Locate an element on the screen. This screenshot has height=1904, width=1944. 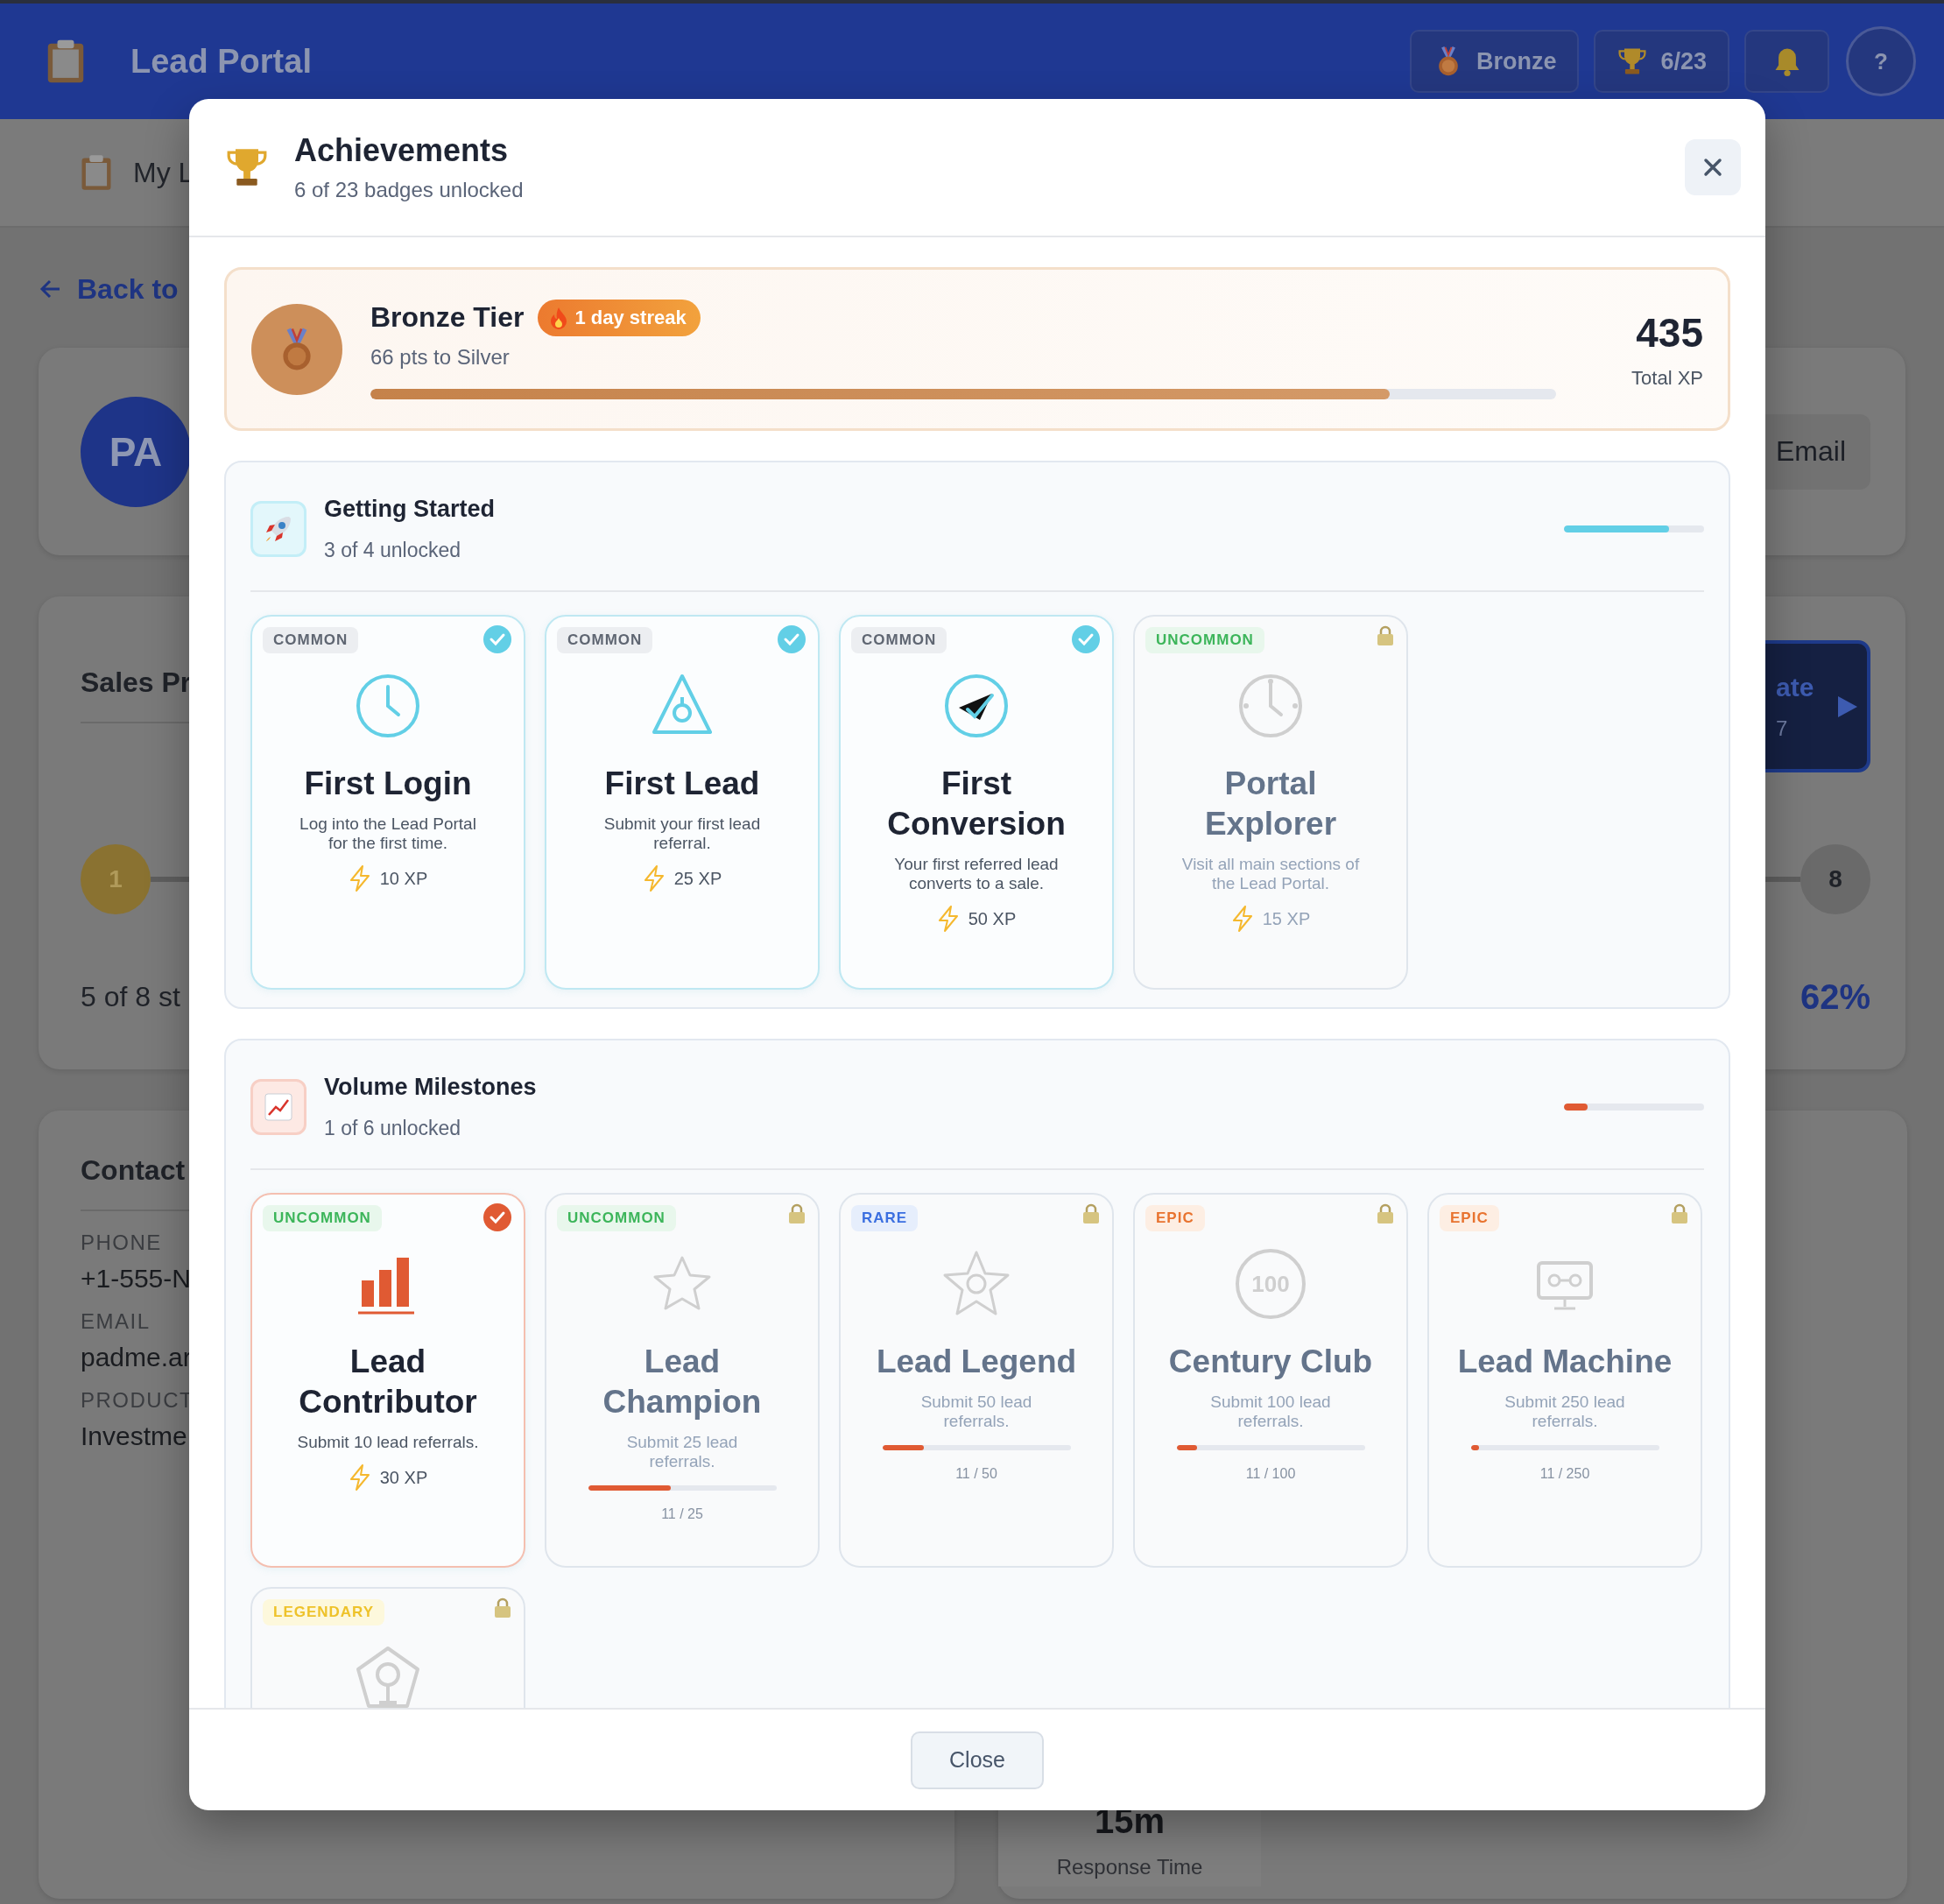
tier-button: Bronze is located at coordinates (1494, 61).